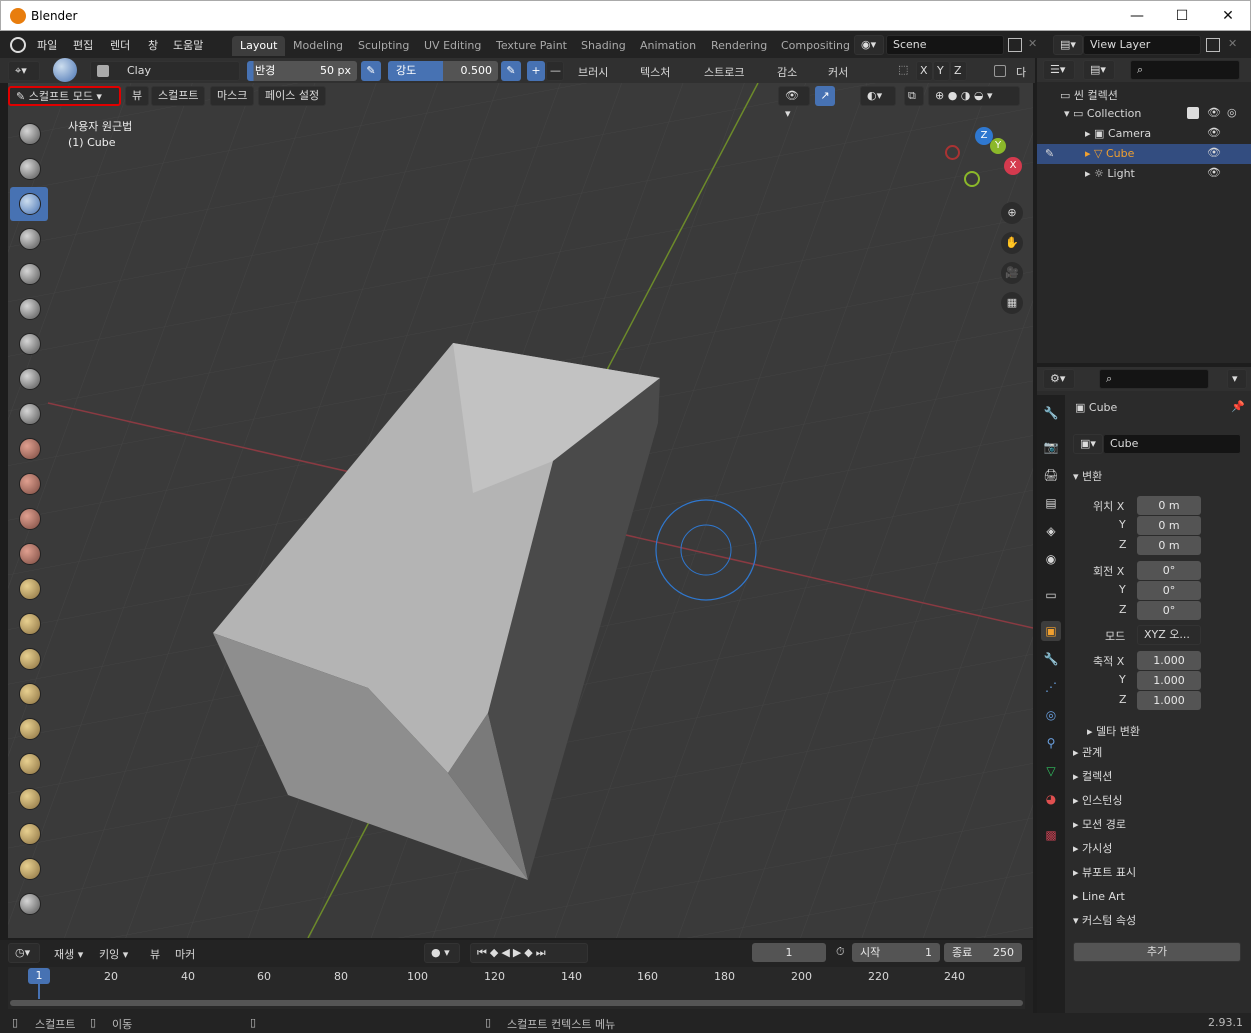  I want to click on sculpt-menu: 스컬프트, so click(178, 96).